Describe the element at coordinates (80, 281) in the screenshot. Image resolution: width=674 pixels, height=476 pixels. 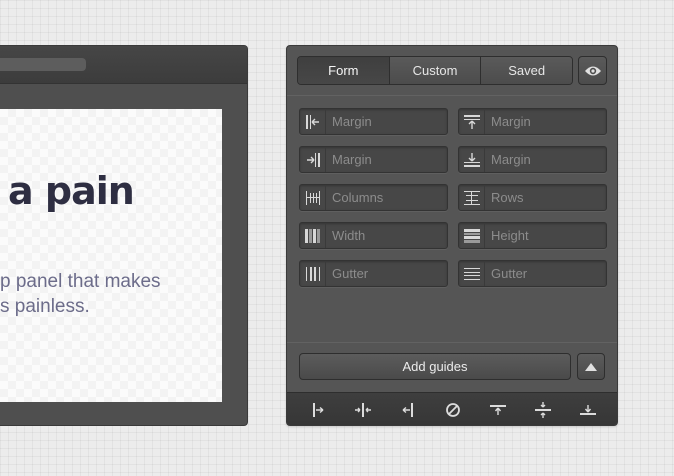
I see `body-line-1: p panel that makes` at that location.